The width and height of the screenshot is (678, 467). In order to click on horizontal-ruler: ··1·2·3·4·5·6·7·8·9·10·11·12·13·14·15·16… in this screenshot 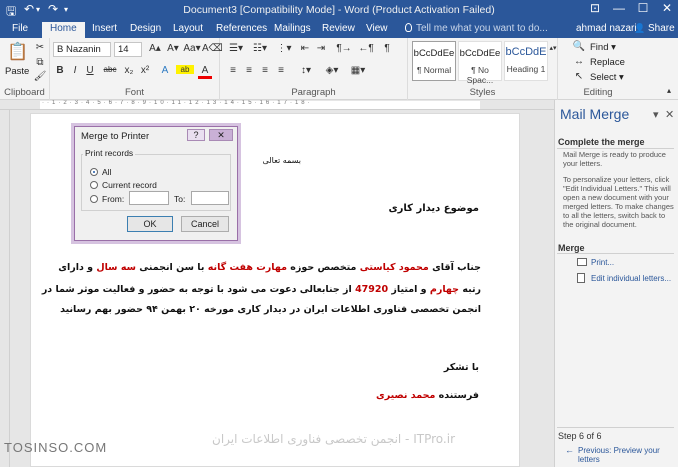, I will do `click(277, 105)`.